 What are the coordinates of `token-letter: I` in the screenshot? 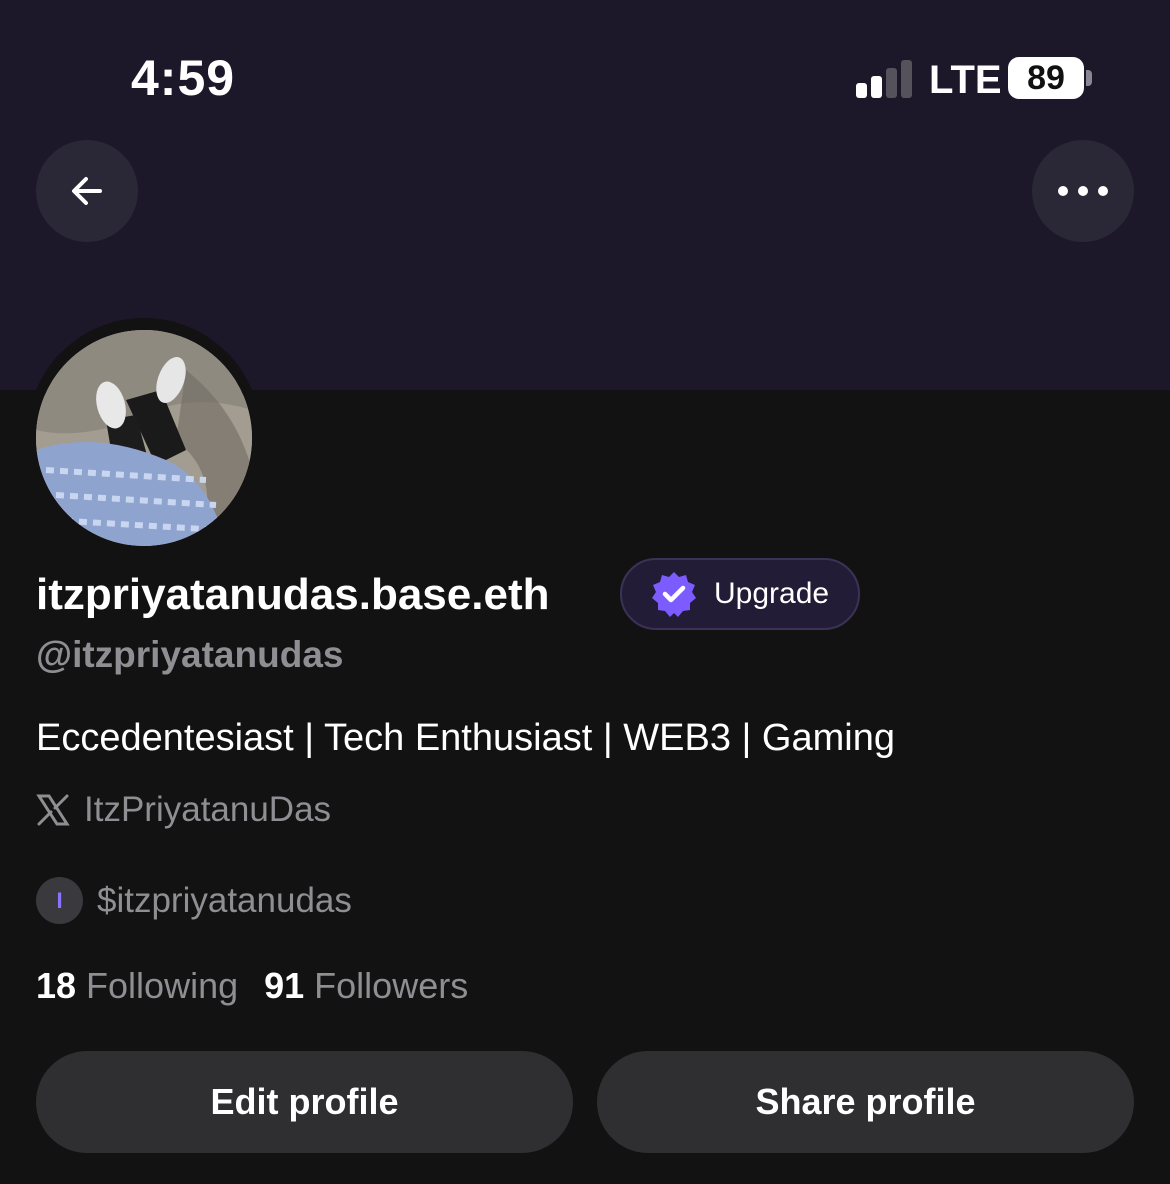 It's located at (59, 900).